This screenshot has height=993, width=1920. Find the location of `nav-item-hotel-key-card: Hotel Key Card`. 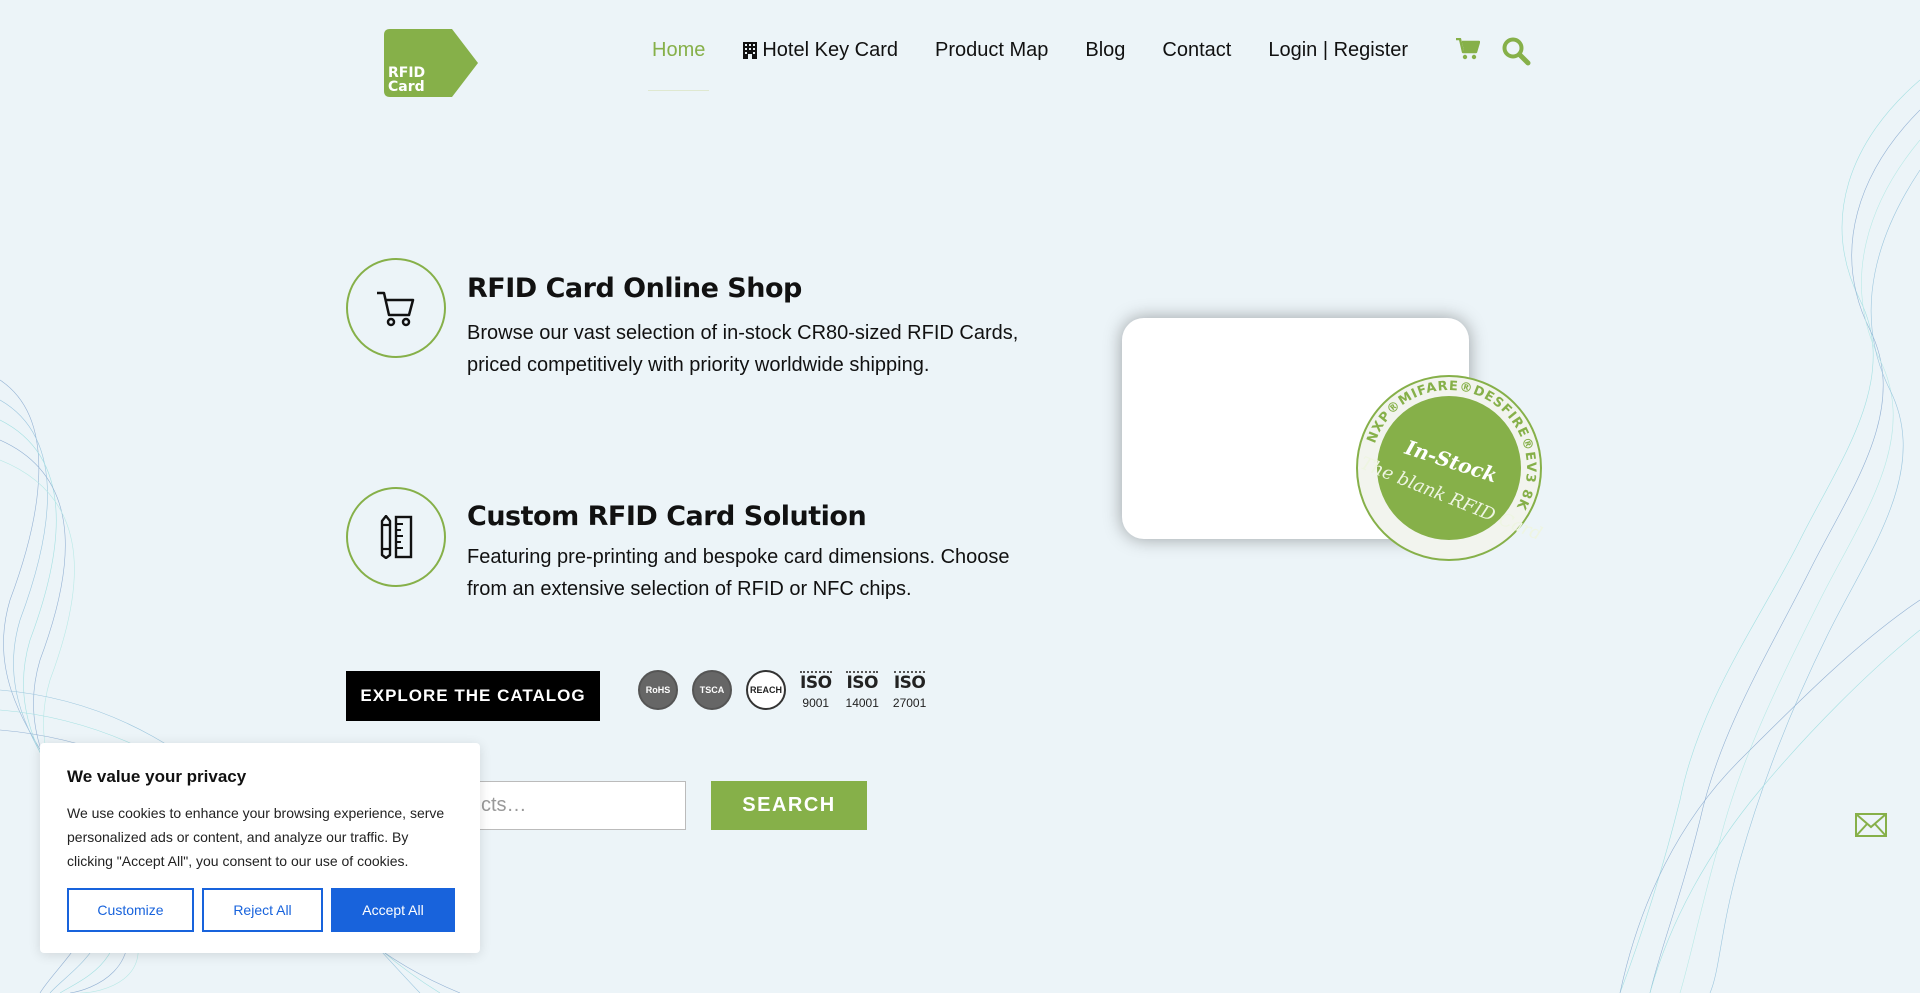

nav-item-hotel-key-card: Hotel Key Card is located at coordinates (820, 50).